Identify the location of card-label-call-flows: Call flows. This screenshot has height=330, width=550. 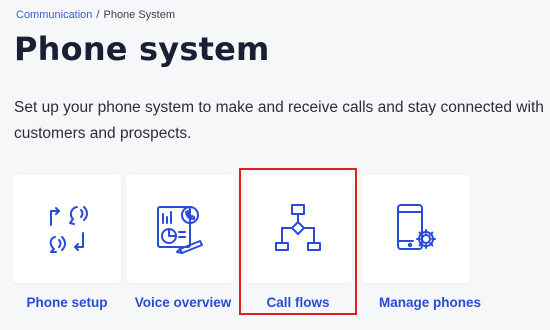
(298, 302).